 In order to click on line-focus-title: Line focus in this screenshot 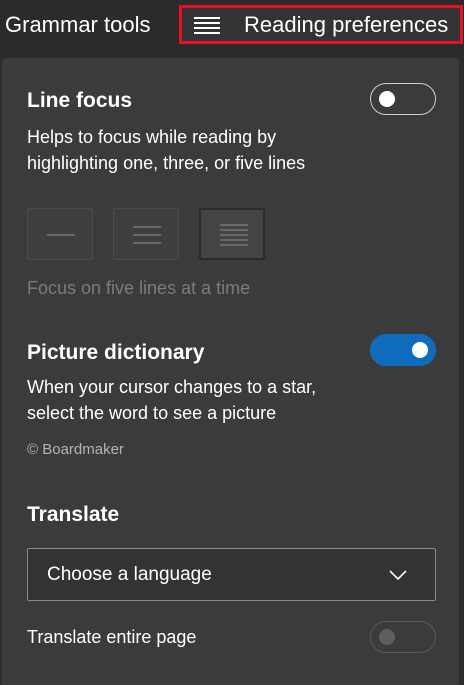, I will do `click(80, 100)`.